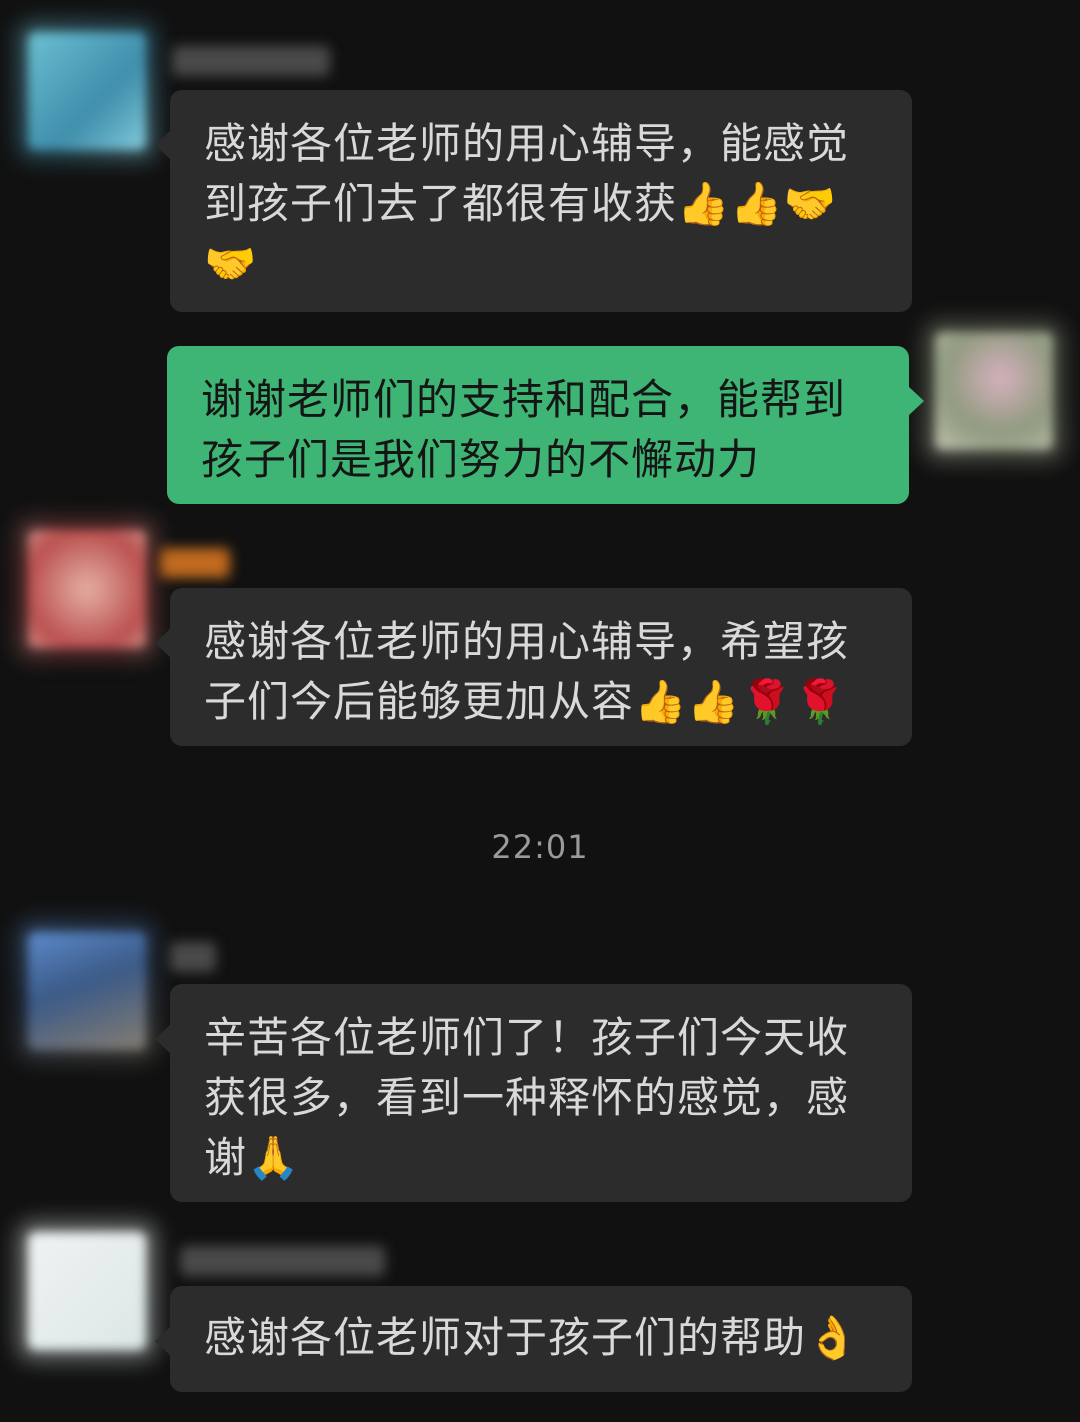  I want to click on message-bubble-5: 感谢各位老师对于孩子们的帮助👌, so click(533, 1339).